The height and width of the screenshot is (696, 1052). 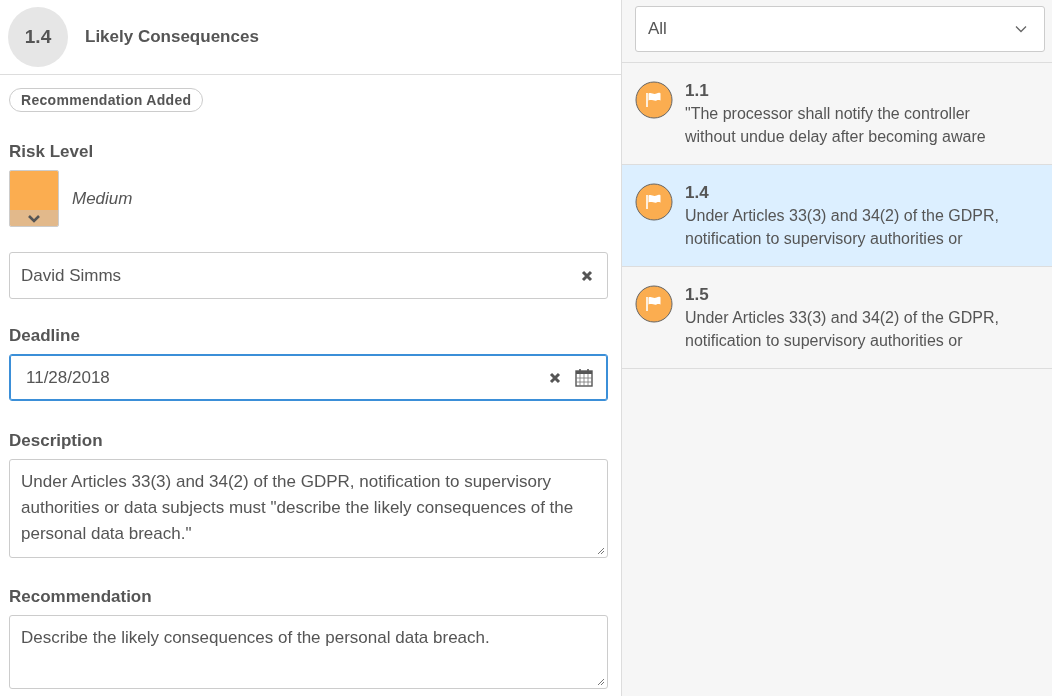 I want to click on finding-number: 1.1, so click(x=697, y=91).